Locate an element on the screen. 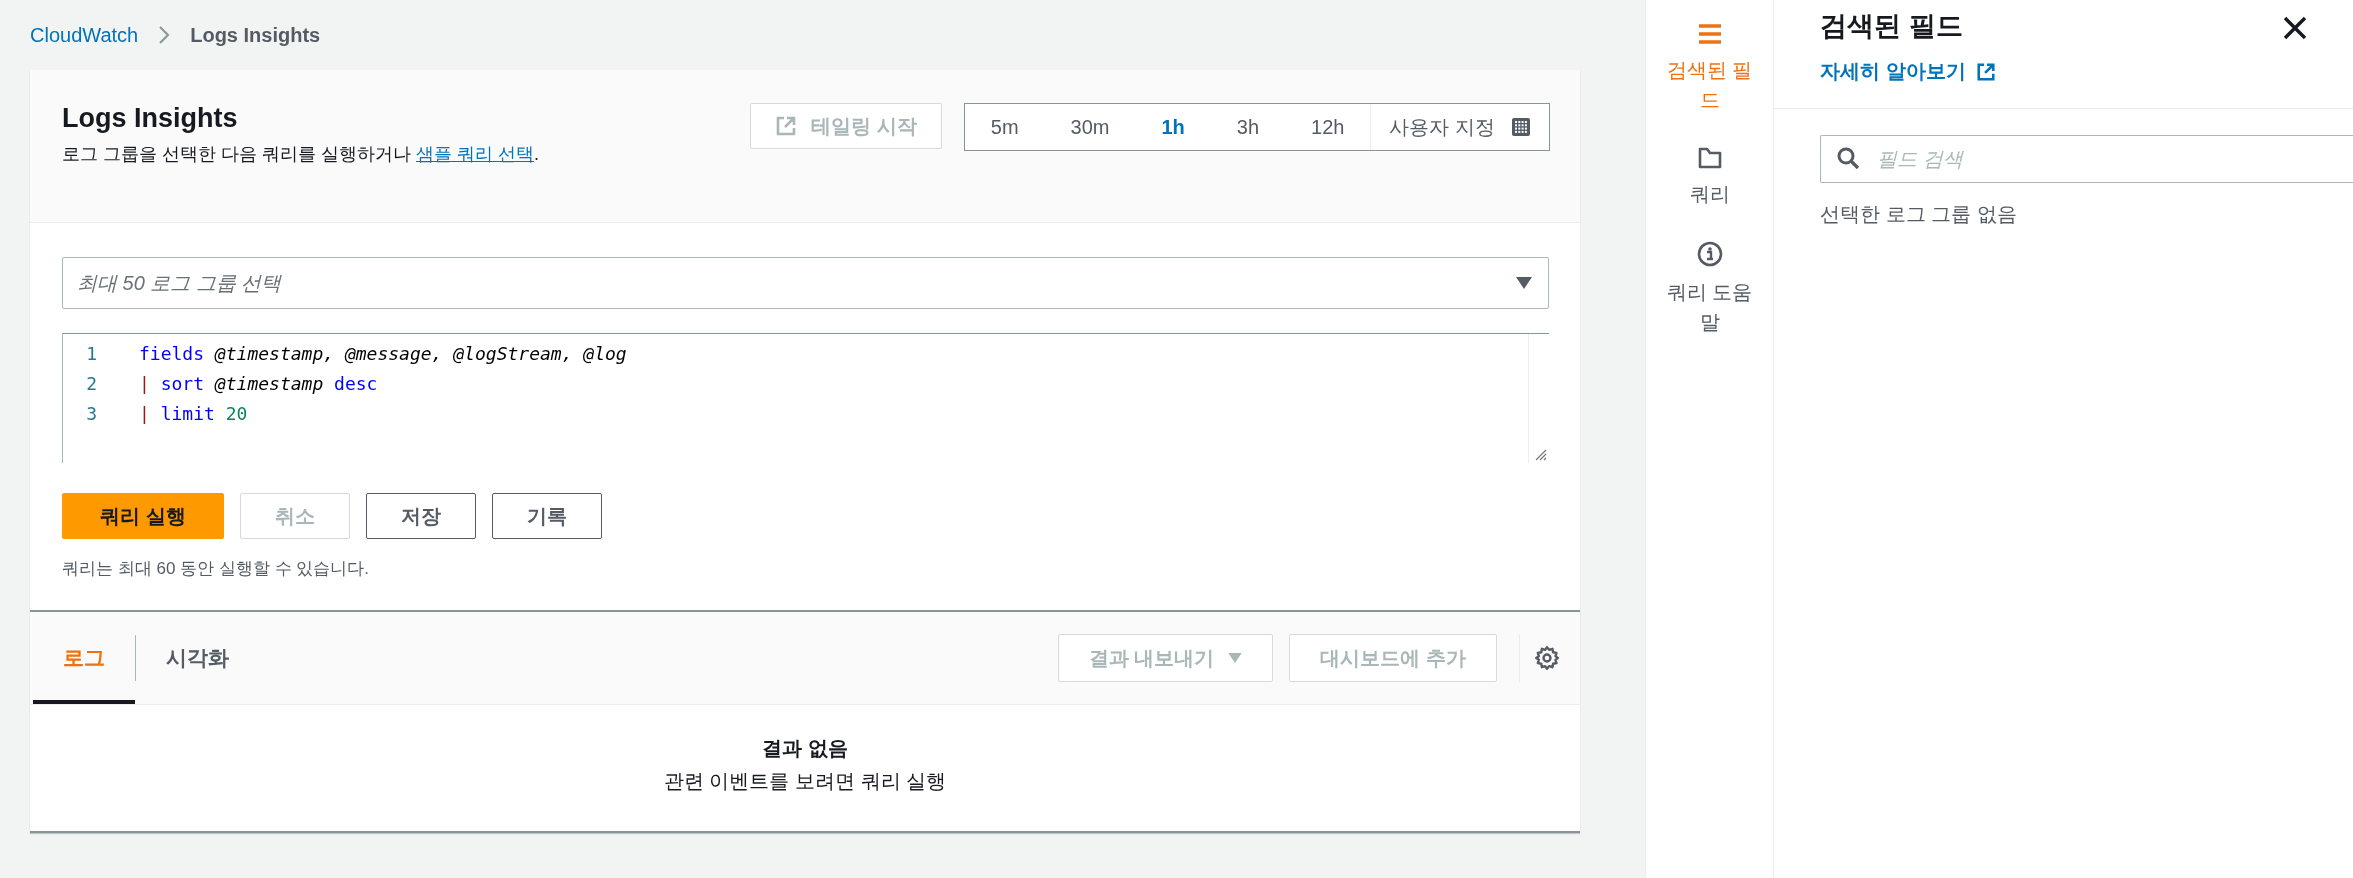  resize-grip-icon is located at coordinates (1540, 454).